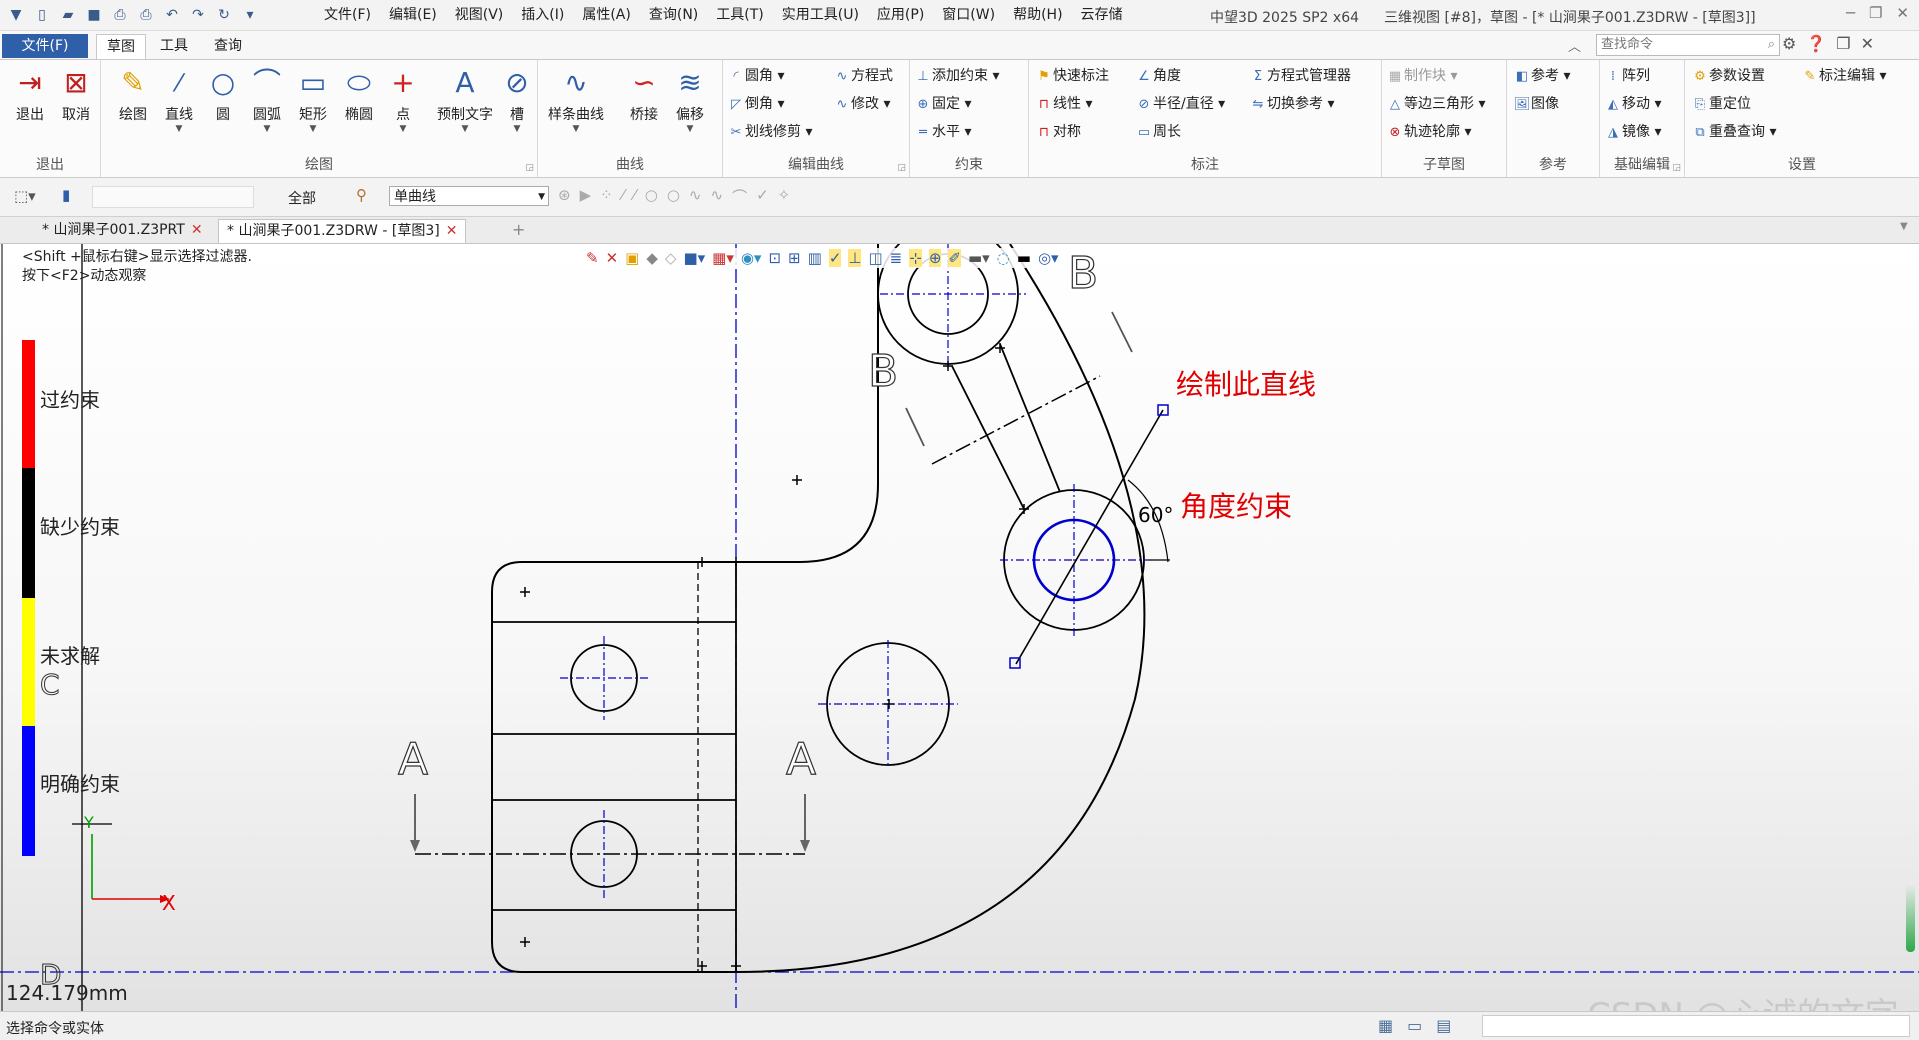  Describe the element at coordinates (1414, 1025) in the screenshot. I see `monitor-icon: ▭` at that location.